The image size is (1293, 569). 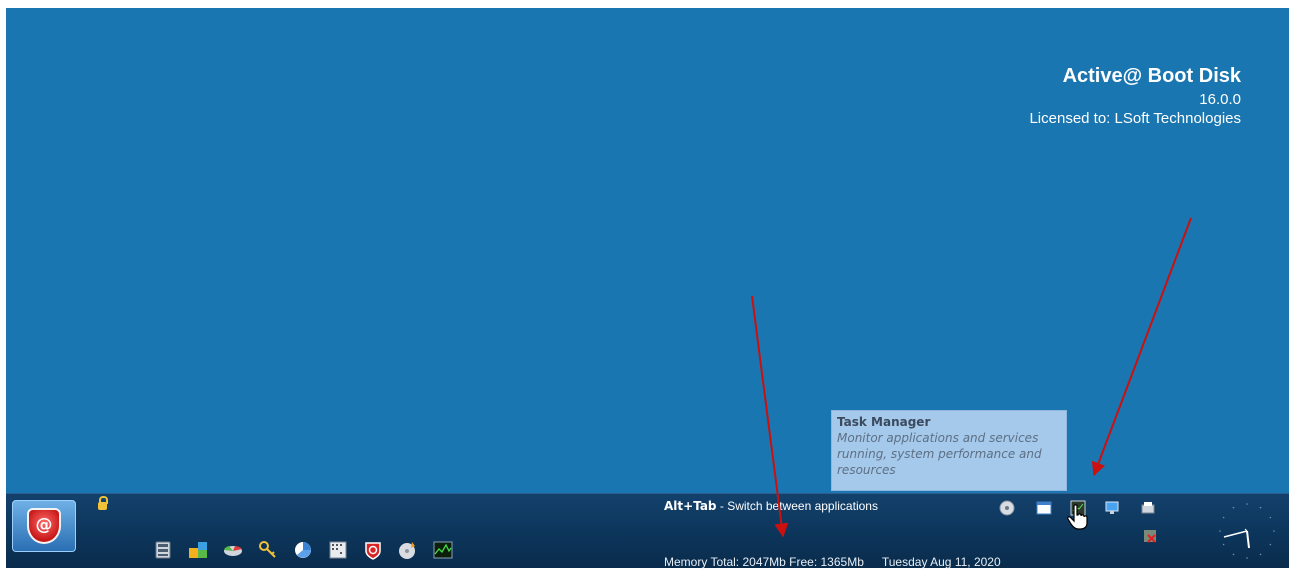 What do you see at coordinates (303, 550) in the screenshot?
I see `disk-monitor-icon` at bounding box center [303, 550].